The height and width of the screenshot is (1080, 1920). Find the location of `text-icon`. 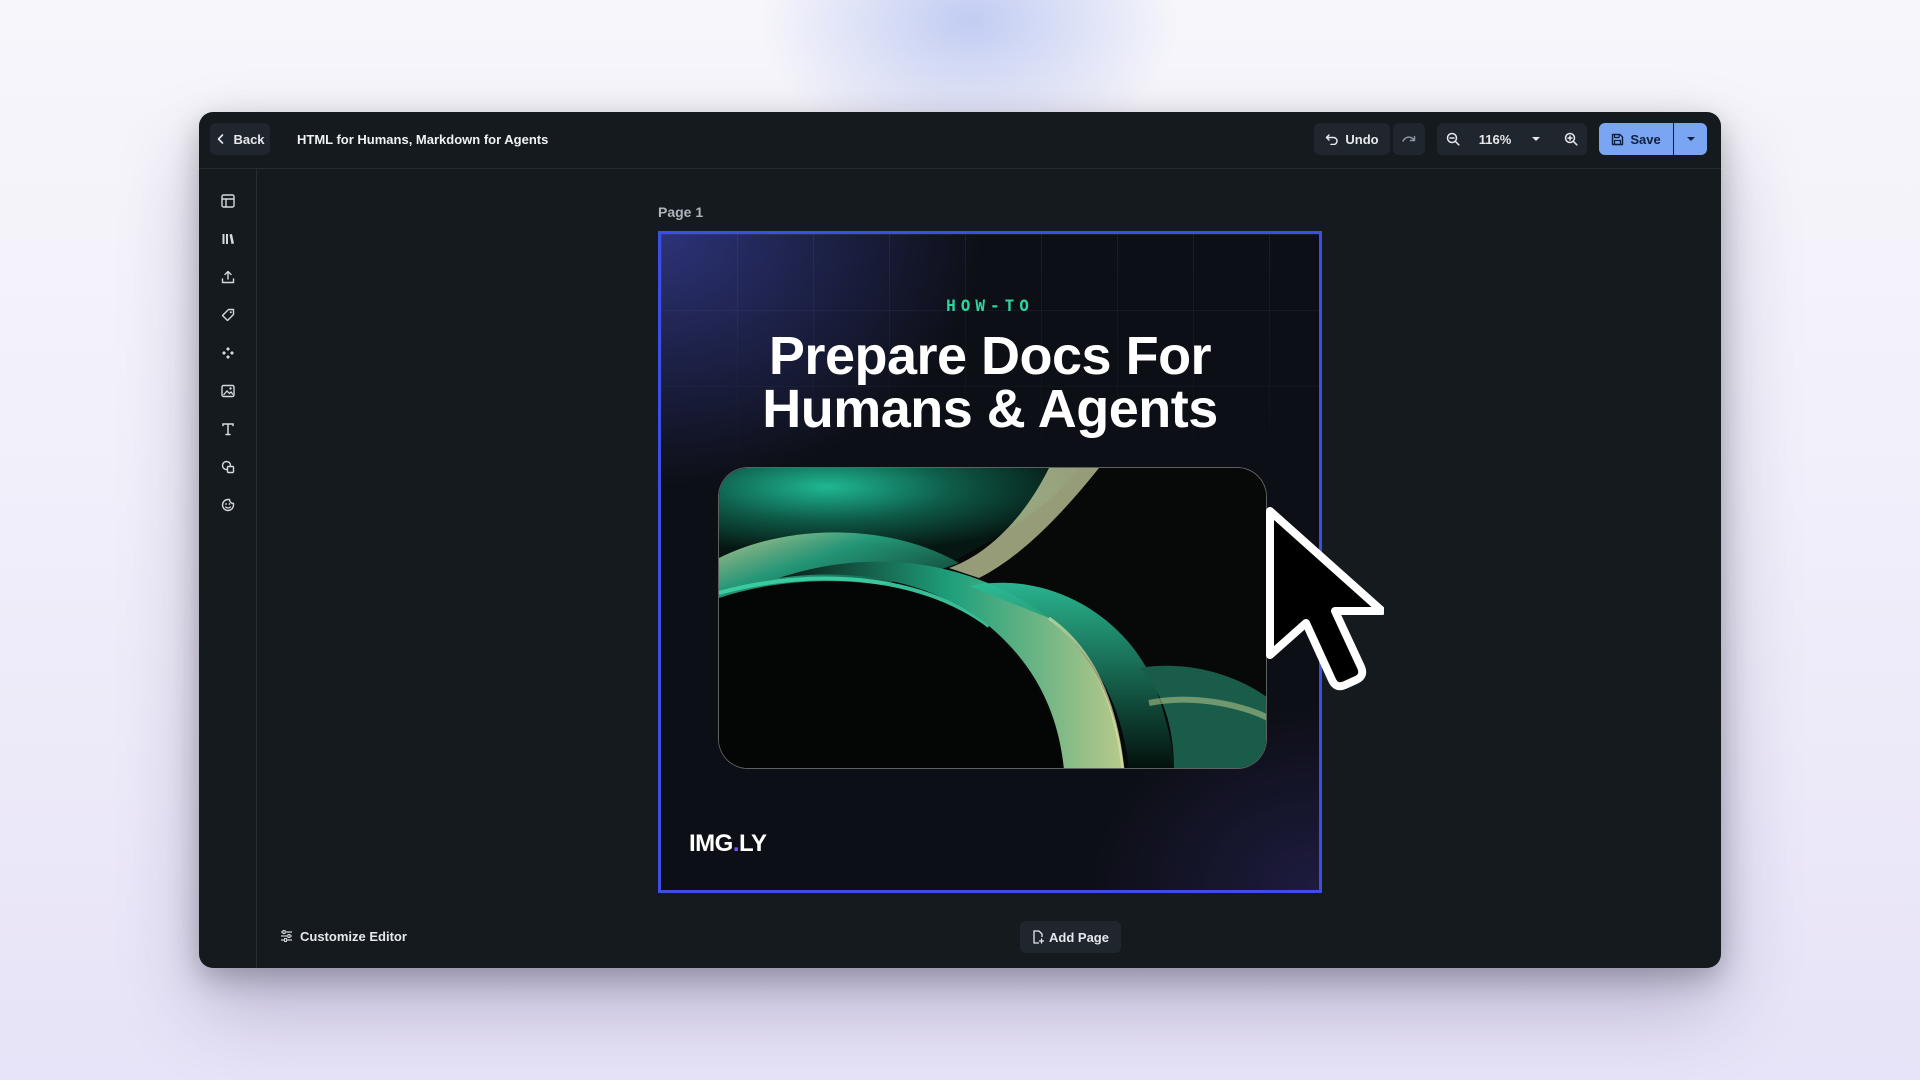

text-icon is located at coordinates (228, 429).